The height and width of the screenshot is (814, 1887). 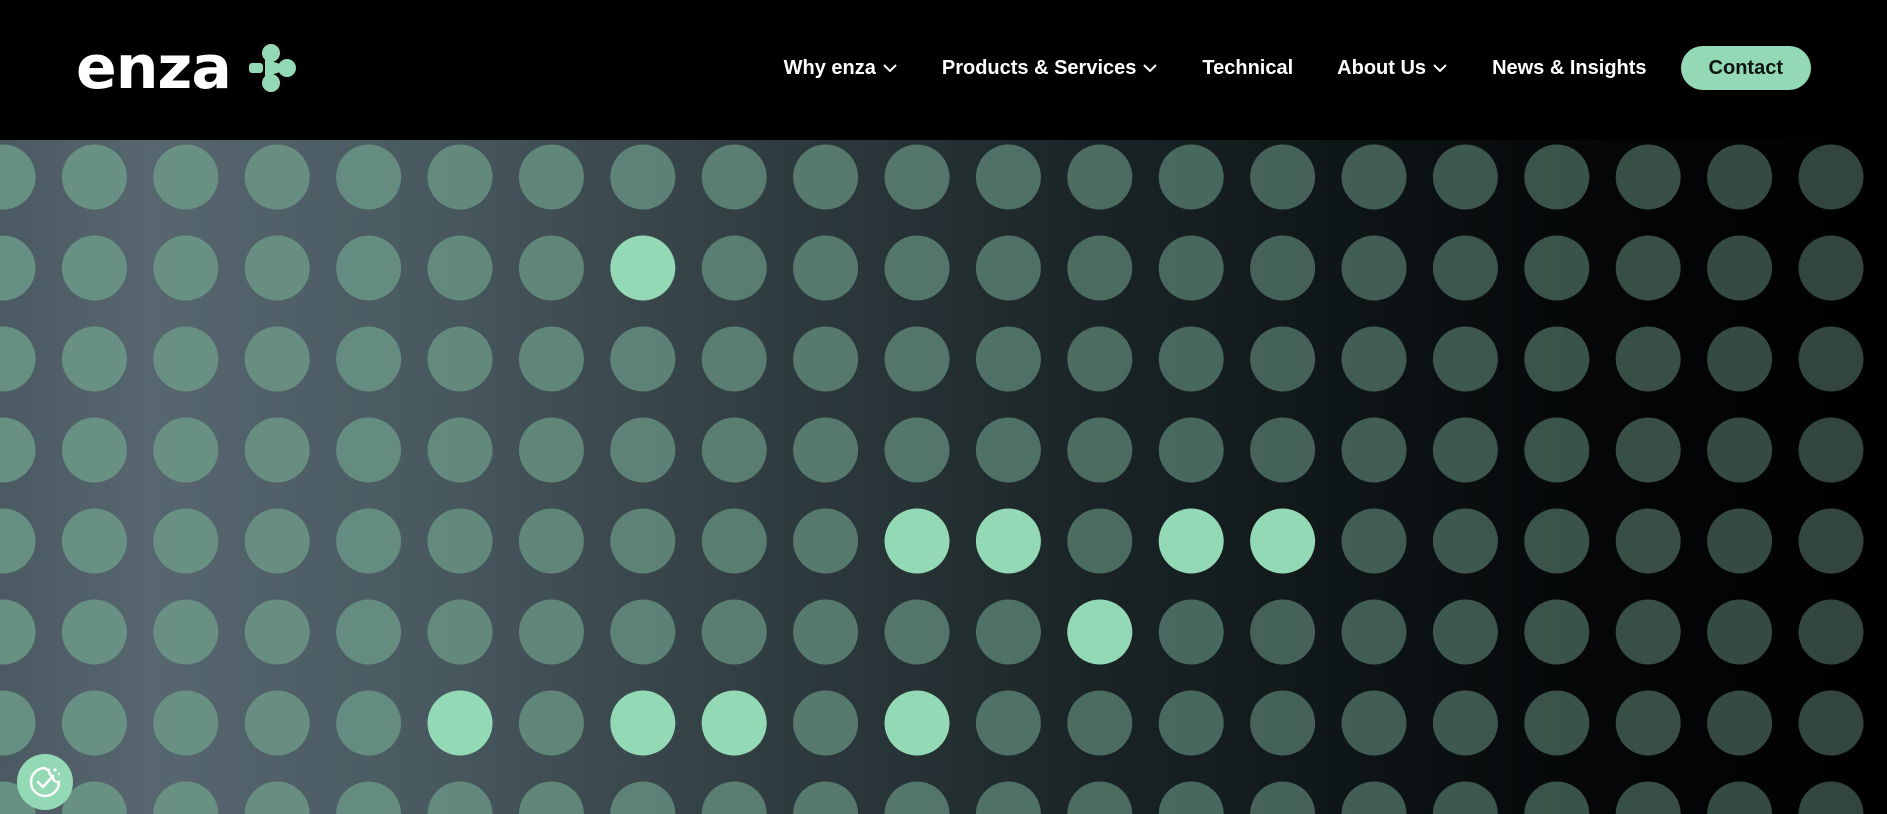 I want to click on contact-button: Contact, so click(x=1745, y=68).